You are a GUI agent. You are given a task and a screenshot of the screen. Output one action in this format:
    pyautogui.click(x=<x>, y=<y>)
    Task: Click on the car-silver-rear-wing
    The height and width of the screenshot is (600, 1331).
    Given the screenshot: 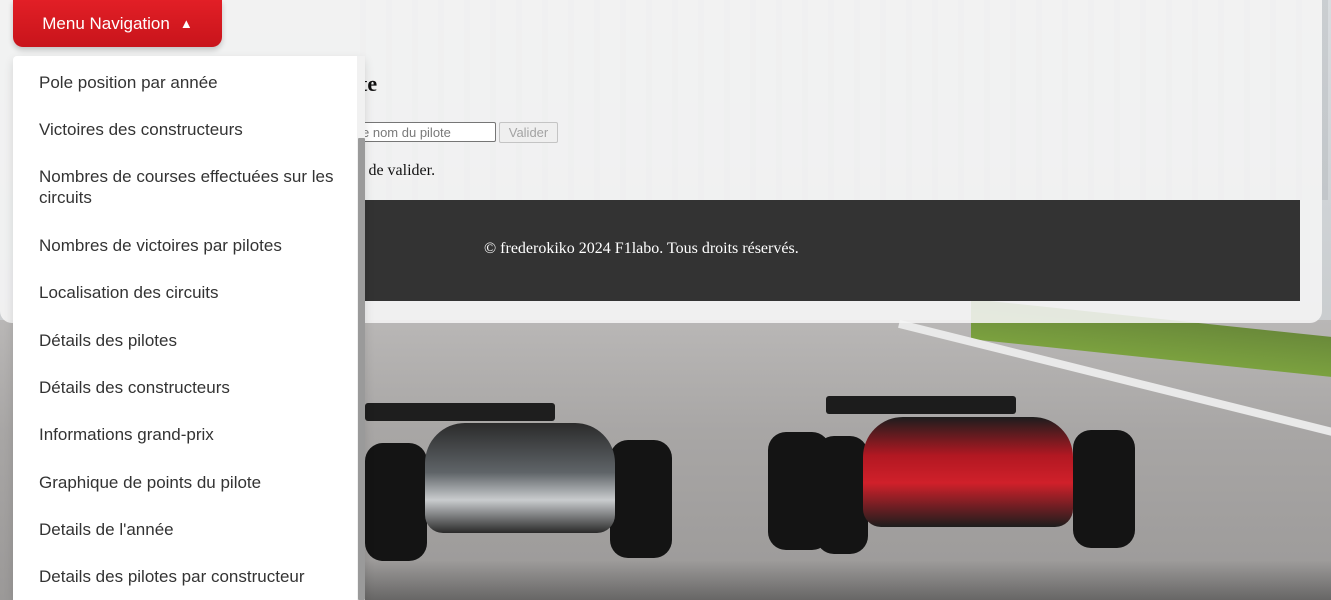 What is the action you would take?
    pyautogui.click(x=460, y=412)
    